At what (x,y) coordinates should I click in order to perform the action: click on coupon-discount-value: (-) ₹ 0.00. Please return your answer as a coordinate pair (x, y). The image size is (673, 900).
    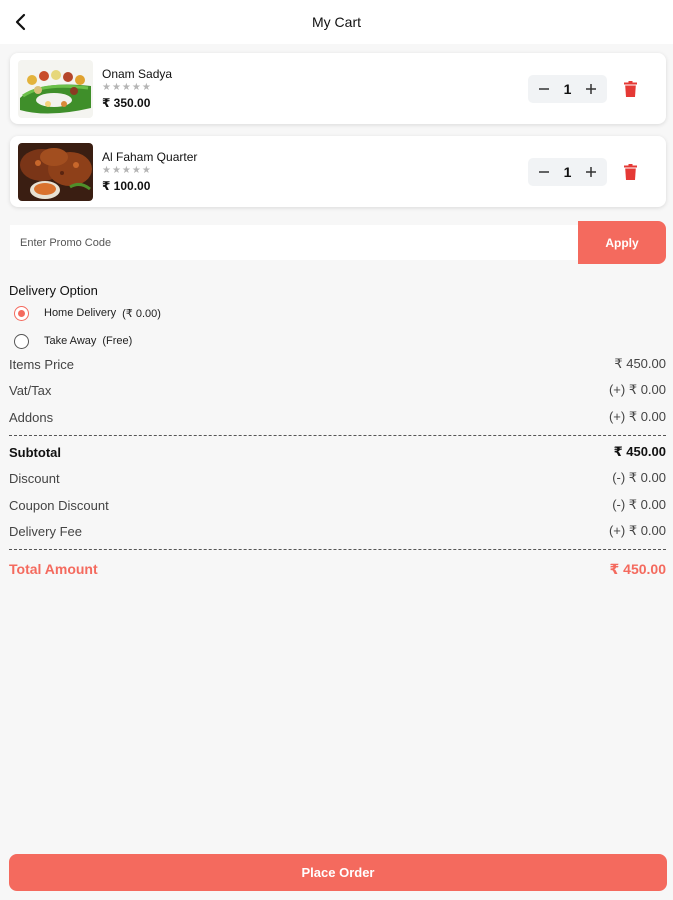
    Looking at the image, I should click on (639, 504).